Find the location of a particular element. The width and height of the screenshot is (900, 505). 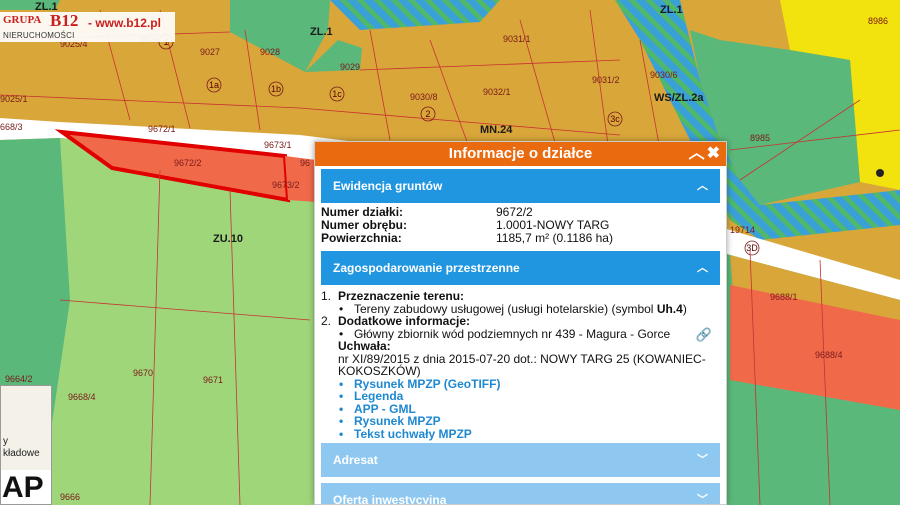

svg-text: 9688/4 is located at coordinates (829, 355).